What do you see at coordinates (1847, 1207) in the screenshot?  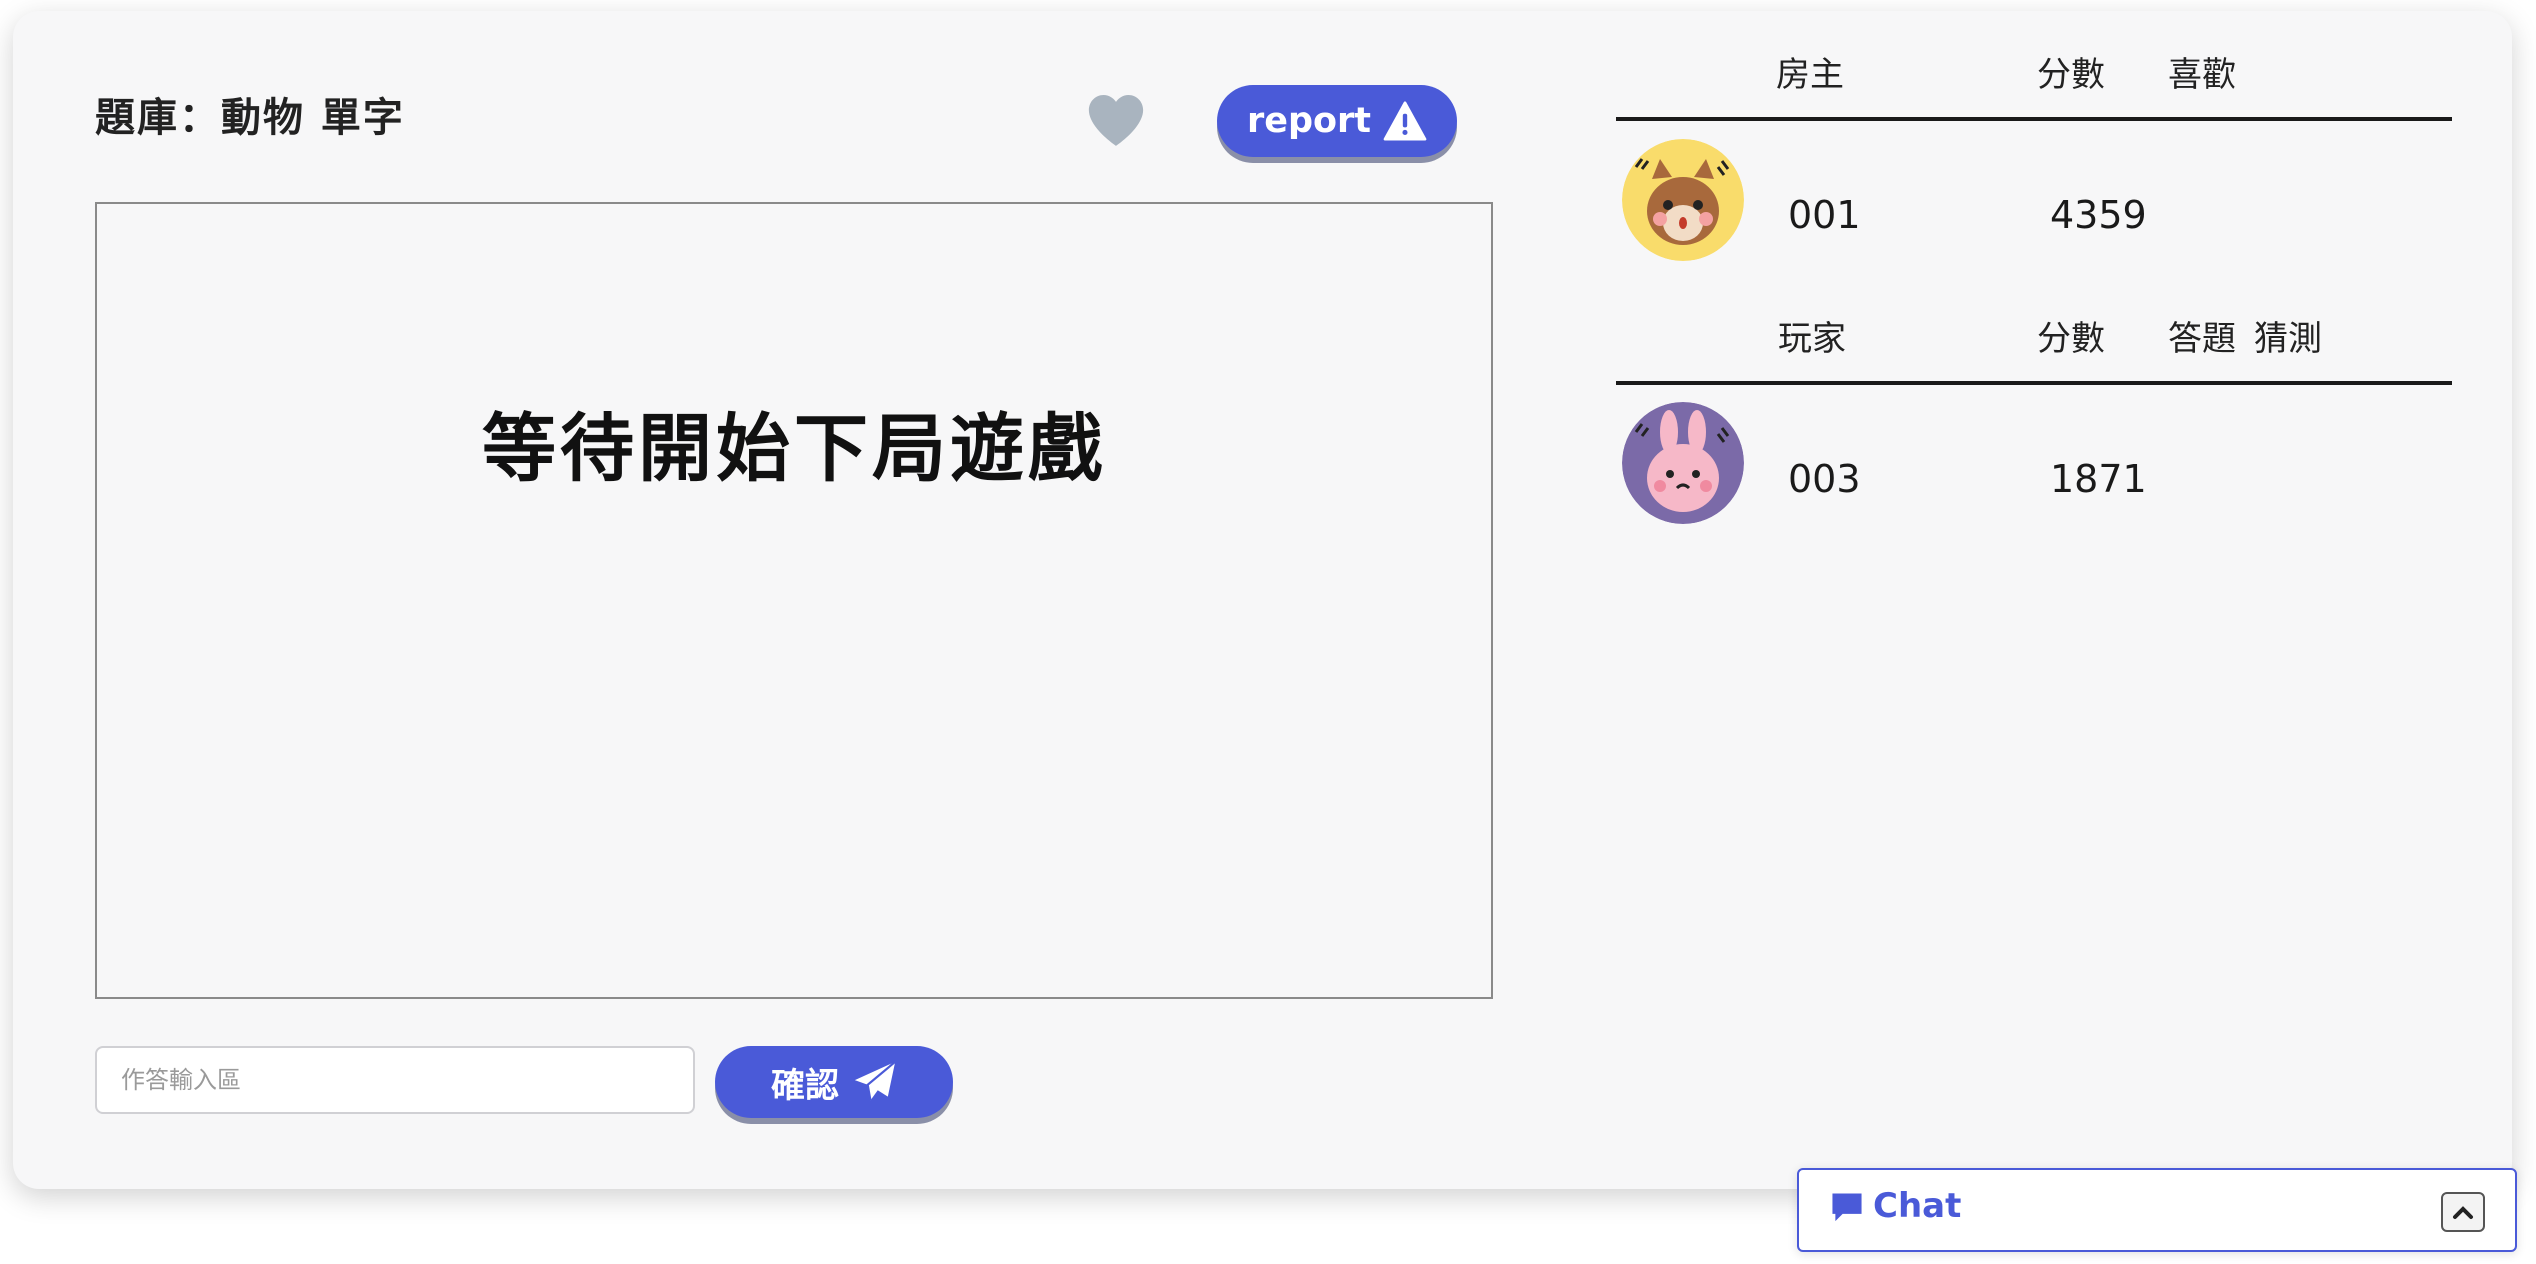 I see `comment-icon` at bounding box center [1847, 1207].